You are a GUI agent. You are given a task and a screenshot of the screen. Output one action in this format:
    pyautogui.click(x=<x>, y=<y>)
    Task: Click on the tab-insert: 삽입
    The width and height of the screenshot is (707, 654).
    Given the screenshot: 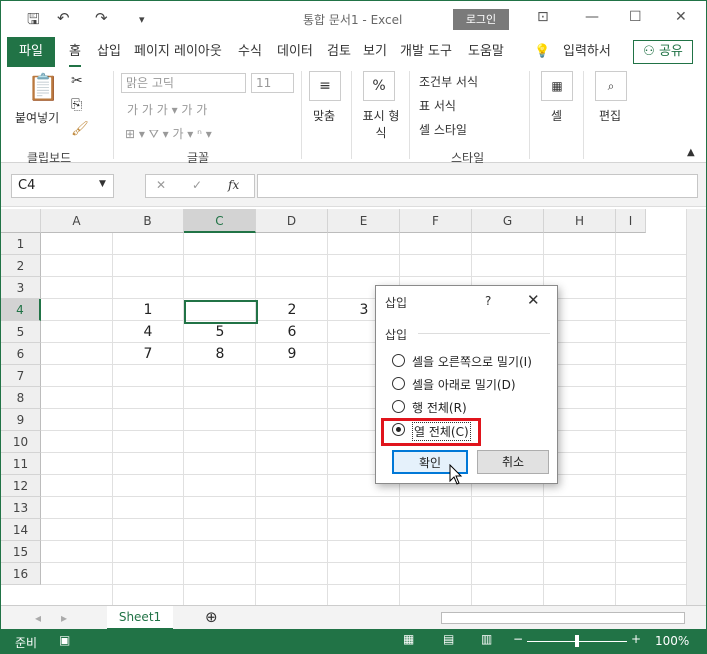 What is the action you would take?
    pyautogui.click(x=109, y=52)
    